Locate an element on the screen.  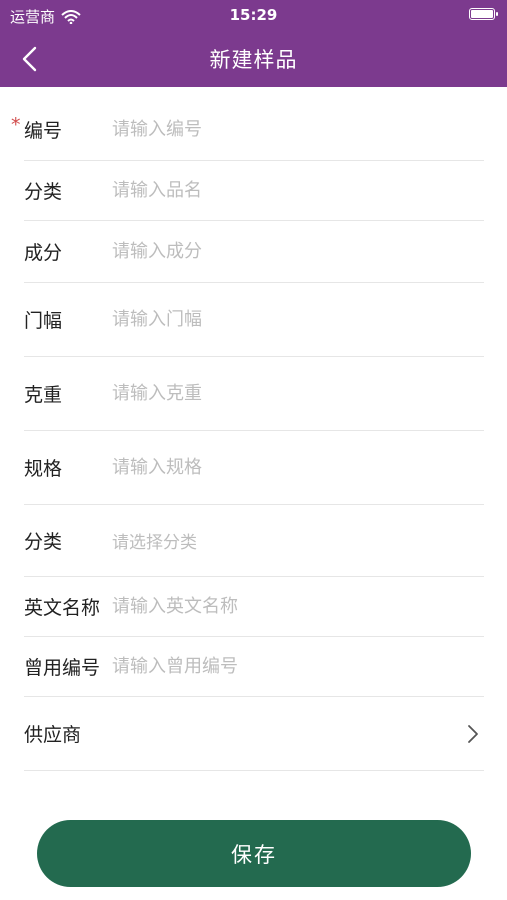
field-row-composition: 成分 is located at coordinates (254, 252).